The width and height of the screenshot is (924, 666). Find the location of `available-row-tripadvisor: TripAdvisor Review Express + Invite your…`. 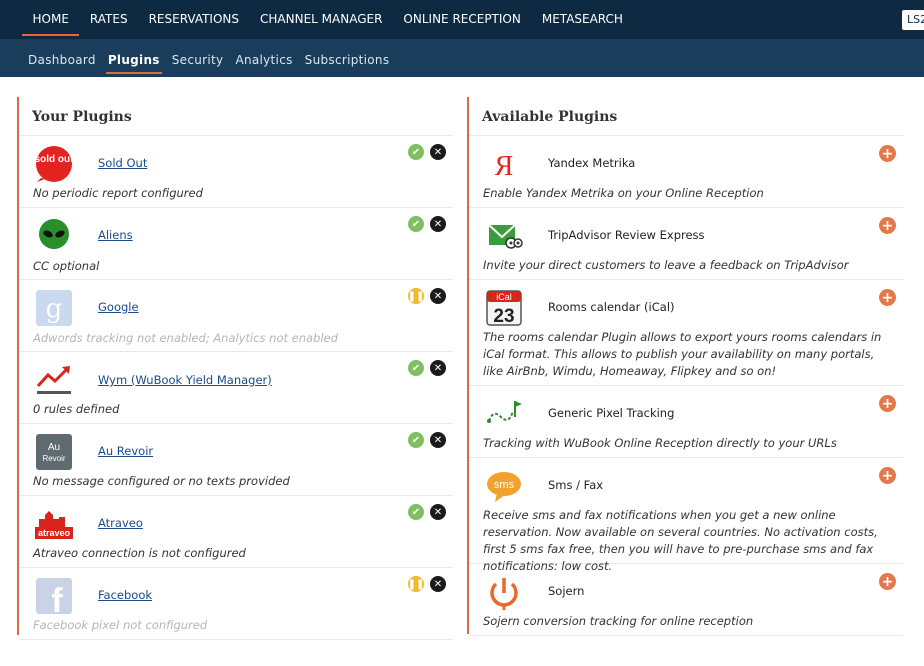

available-row-tripadvisor: TripAdvisor Review Express + Invite your… is located at coordinates (686, 244).